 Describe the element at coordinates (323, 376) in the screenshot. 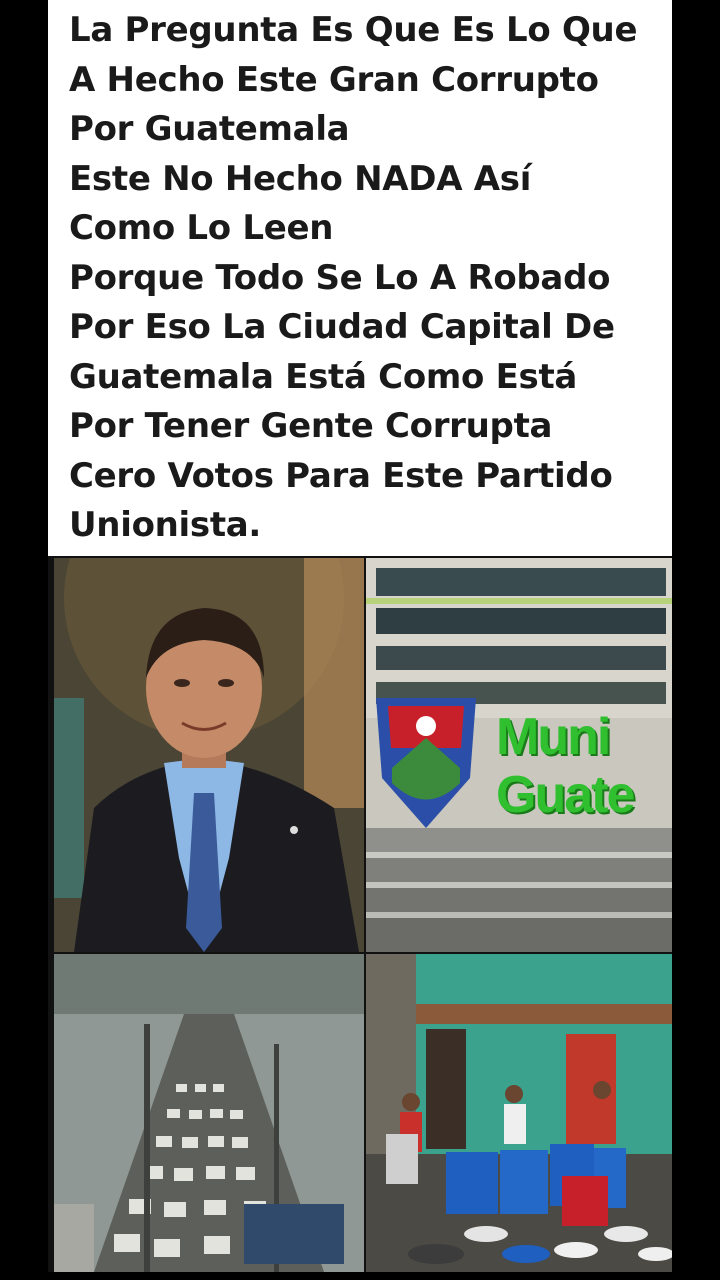

I see `caption-line: Guatemala Está Como Está` at that location.